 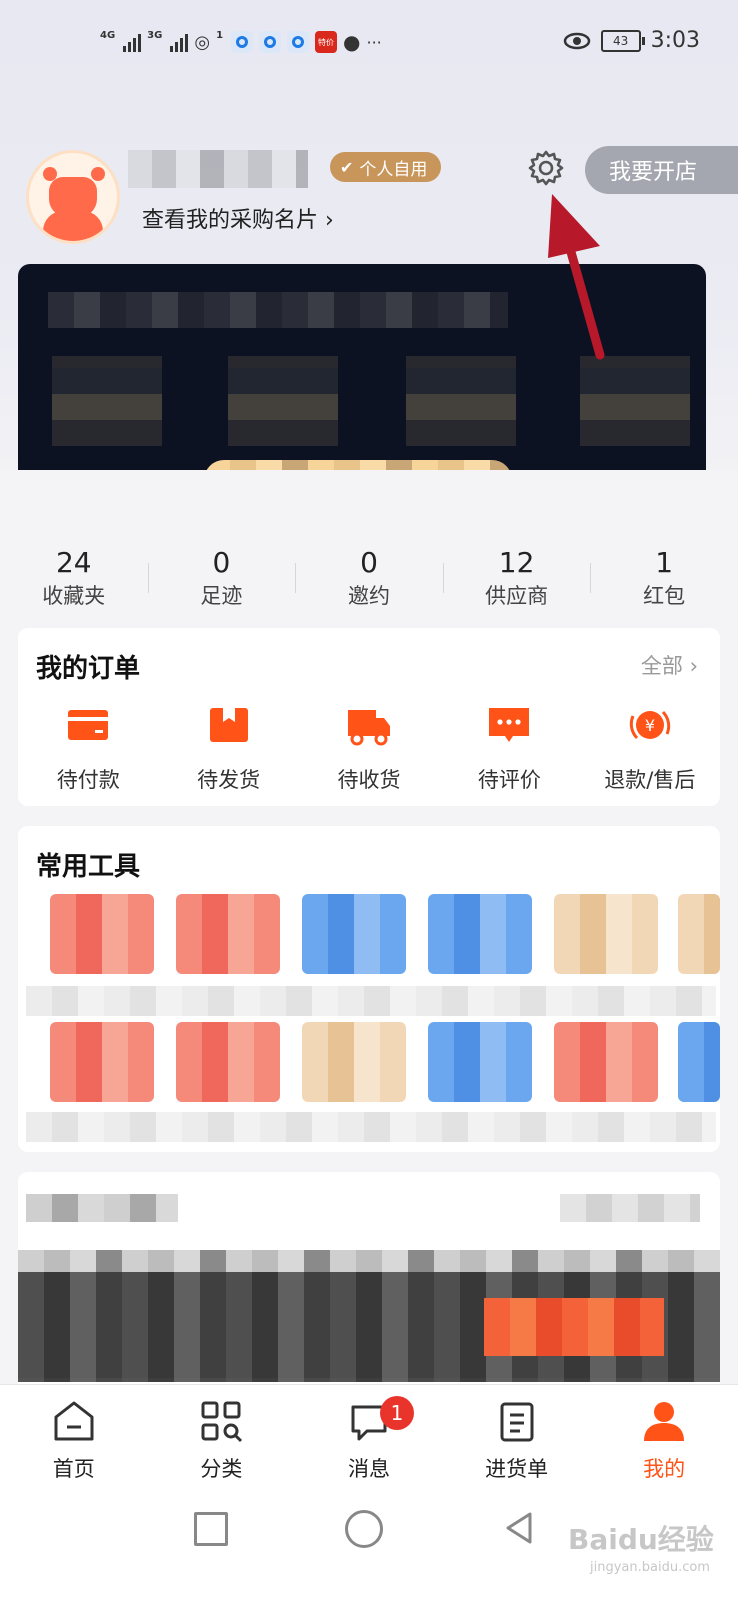 I want to click on watermark-text: Baidu经验, so click(x=641, y=1539).